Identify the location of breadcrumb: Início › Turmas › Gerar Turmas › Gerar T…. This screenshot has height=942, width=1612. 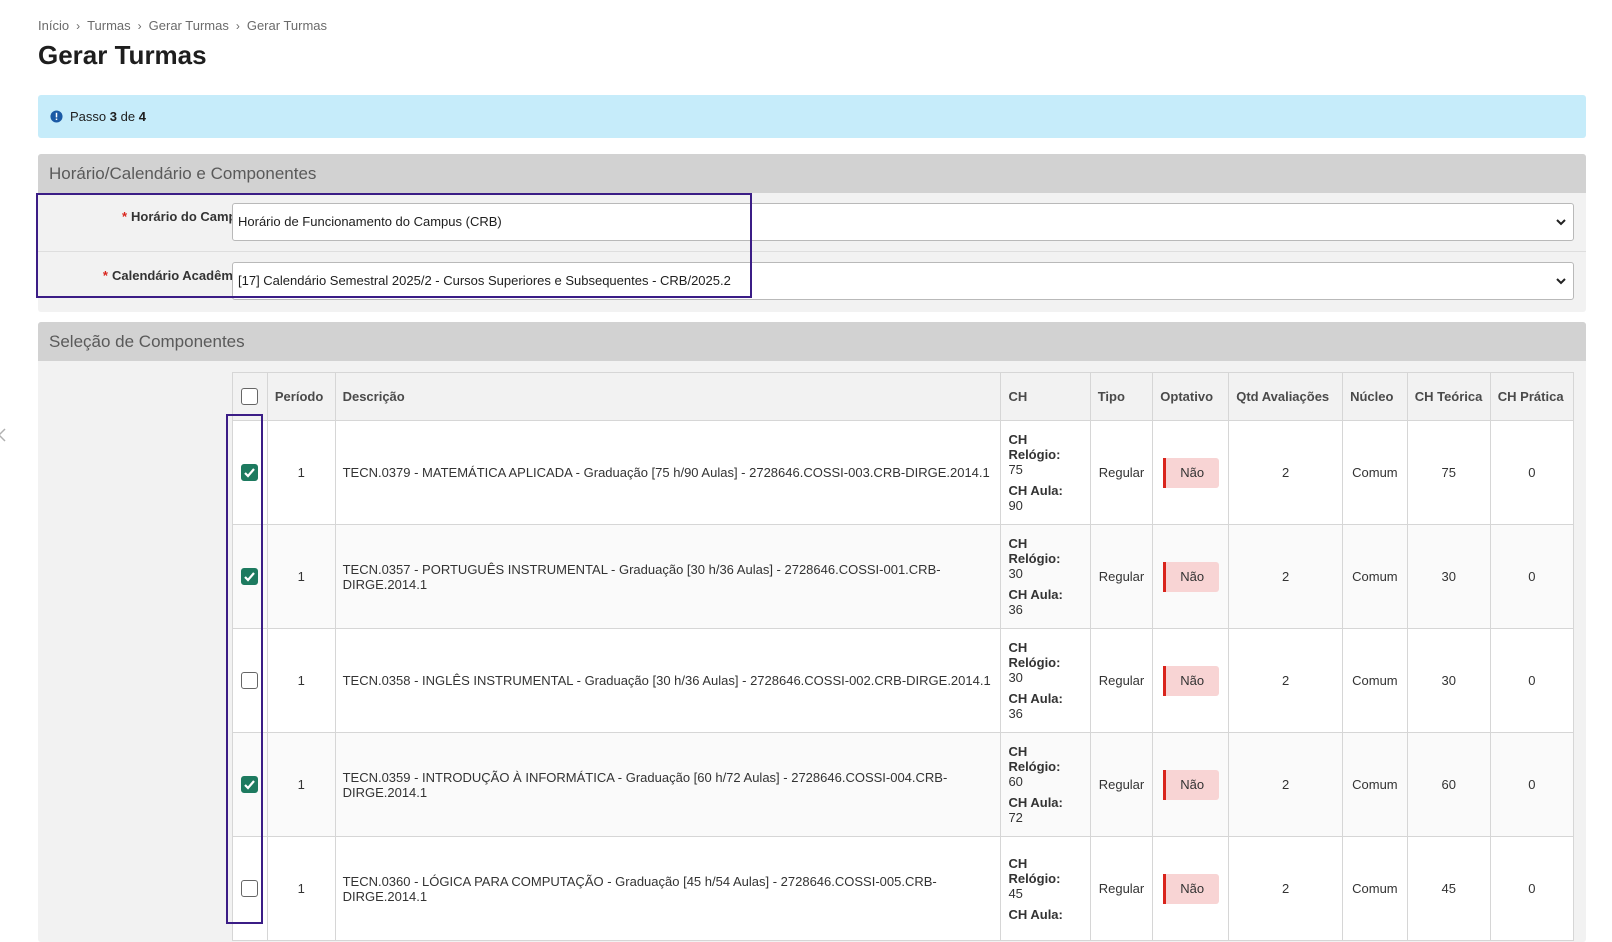
(182, 25).